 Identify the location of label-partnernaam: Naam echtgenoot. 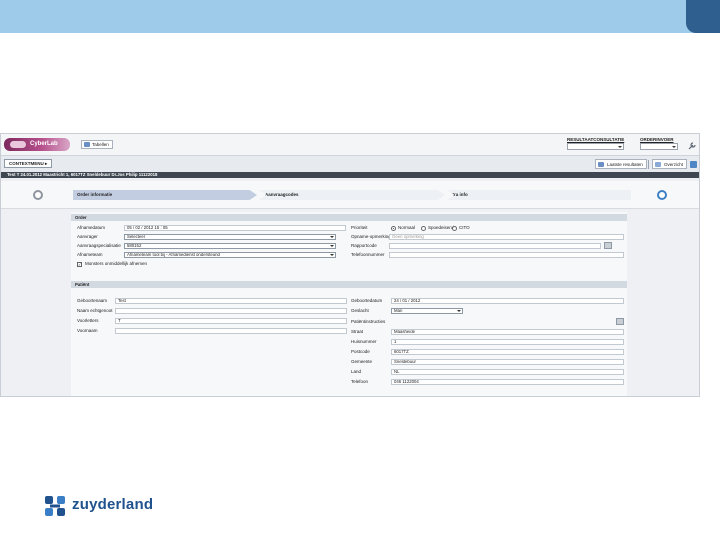
(95, 310).